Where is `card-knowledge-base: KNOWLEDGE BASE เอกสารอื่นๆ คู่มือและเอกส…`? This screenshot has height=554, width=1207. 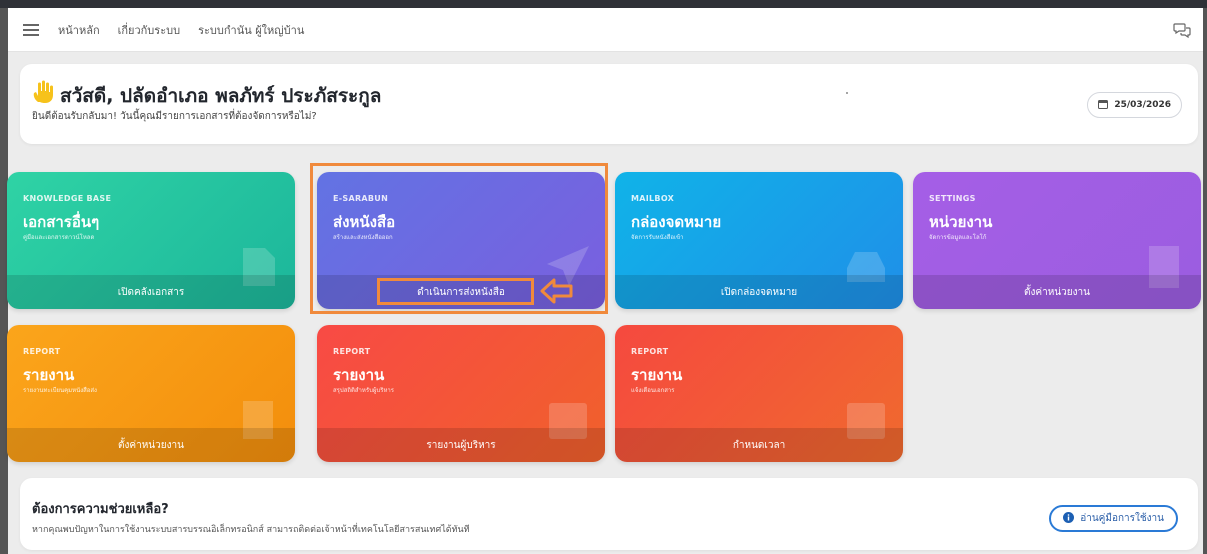
card-knowledge-base: KNOWLEDGE BASE เอกสารอื่นๆ คู่มือและเอกส… is located at coordinates (151, 240).